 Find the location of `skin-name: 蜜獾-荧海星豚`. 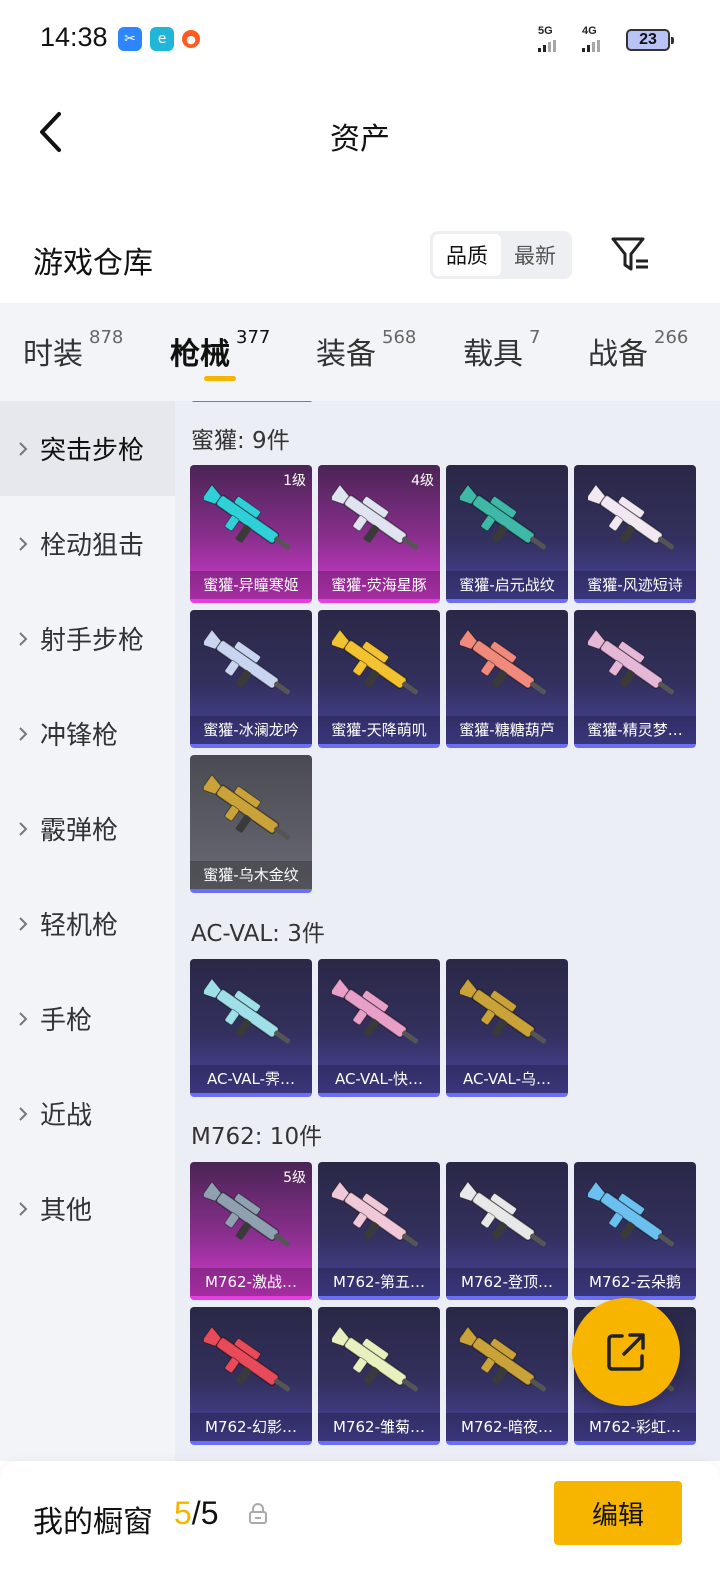

skin-name: 蜜獾-荧海星豚 is located at coordinates (379, 585).